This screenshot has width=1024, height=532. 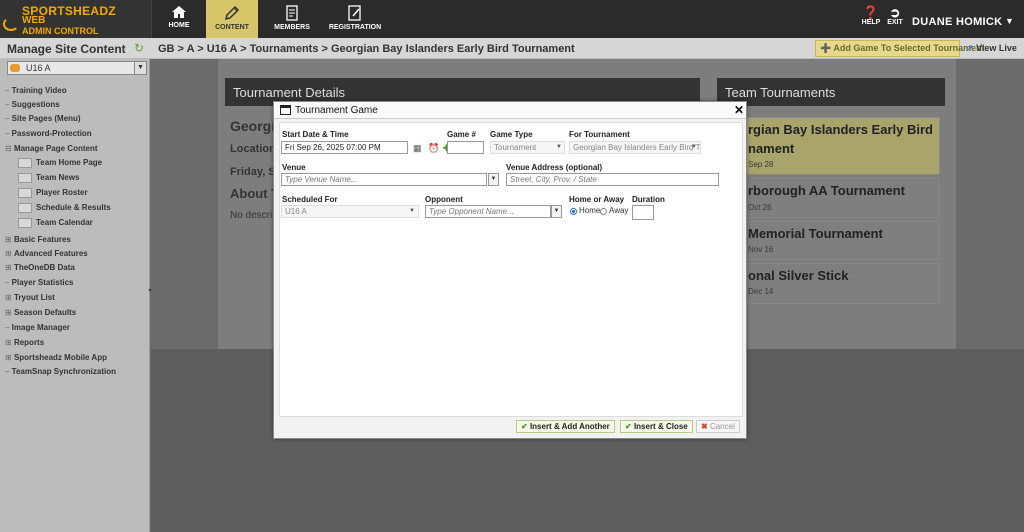 What do you see at coordinates (718, 426) in the screenshot?
I see `cancel-button: ✖ Cancel` at bounding box center [718, 426].